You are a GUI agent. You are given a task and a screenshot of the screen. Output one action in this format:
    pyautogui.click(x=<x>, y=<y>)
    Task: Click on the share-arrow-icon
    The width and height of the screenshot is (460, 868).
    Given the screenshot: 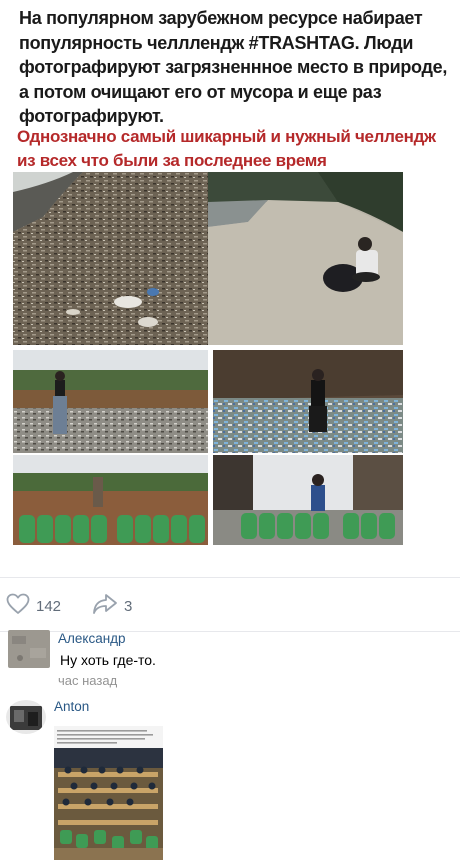 What is the action you would take?
    pyautogui.click(x=105, y=606)
    